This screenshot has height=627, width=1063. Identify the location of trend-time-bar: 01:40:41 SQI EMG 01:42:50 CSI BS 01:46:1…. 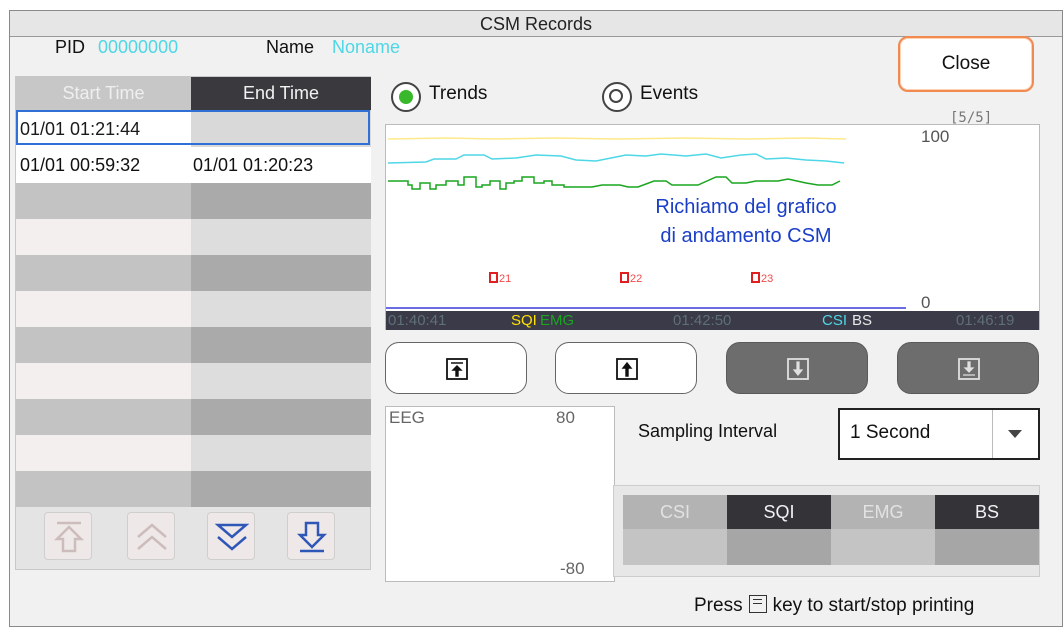
(712, 320).